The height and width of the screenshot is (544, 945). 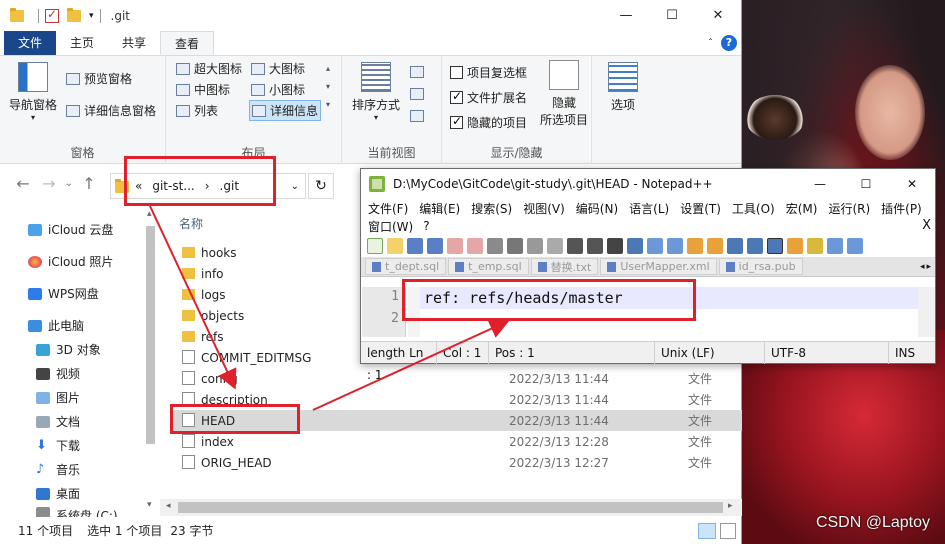 I want to click on sidebar-item-icloud-photos: iCloud 照片, so click(x=70, y=261).